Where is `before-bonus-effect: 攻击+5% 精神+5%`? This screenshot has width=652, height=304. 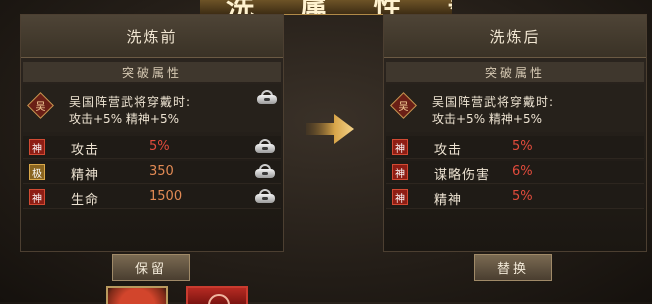
before-bonus-effect: 攻击+5% 精神+5% is located at coordinates (124, 119).